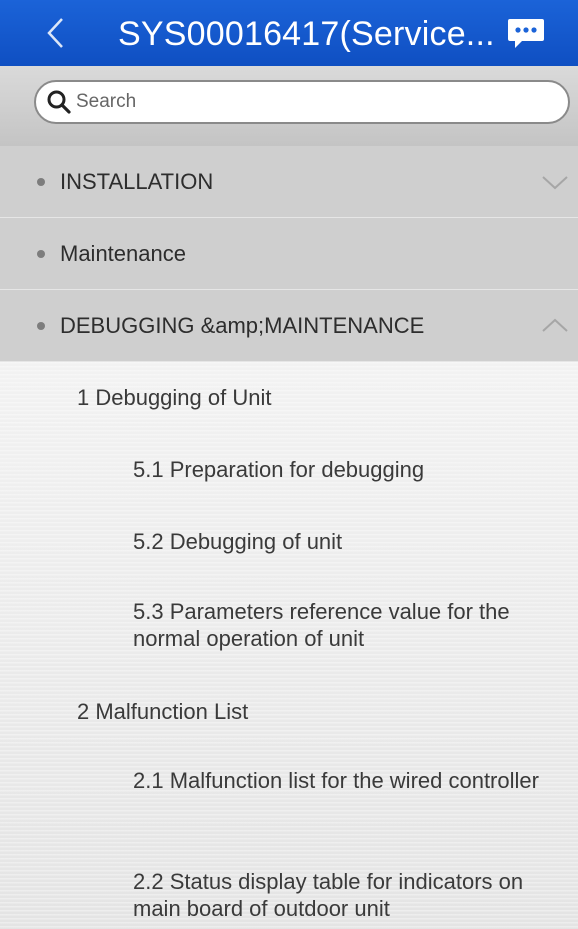  I want to click on category-maintenance: Maintenance, so click(289, 254).